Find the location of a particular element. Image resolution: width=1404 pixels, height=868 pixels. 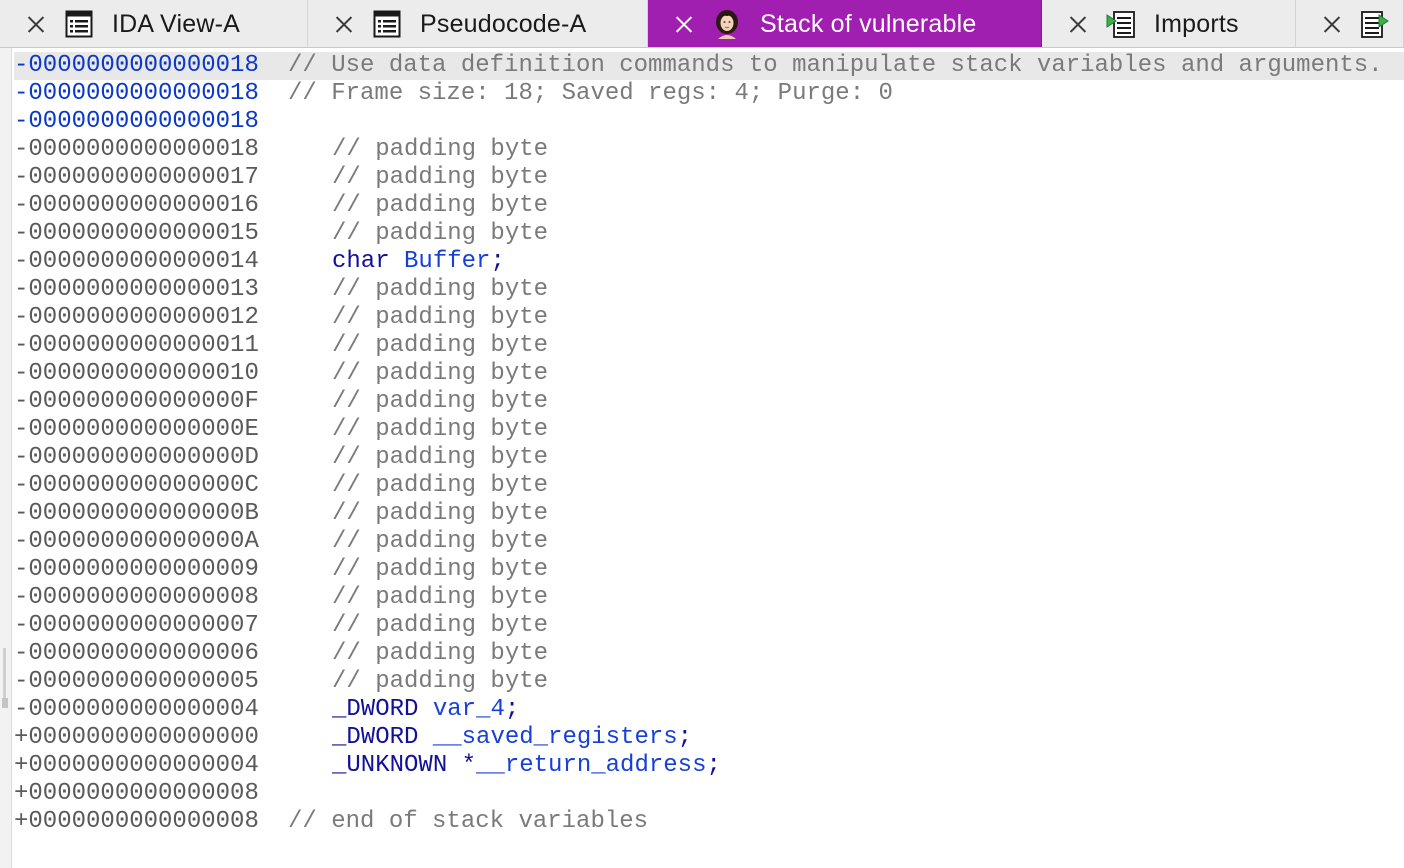

stack-variable-name: var_4 is located at coordinates (469, 709).